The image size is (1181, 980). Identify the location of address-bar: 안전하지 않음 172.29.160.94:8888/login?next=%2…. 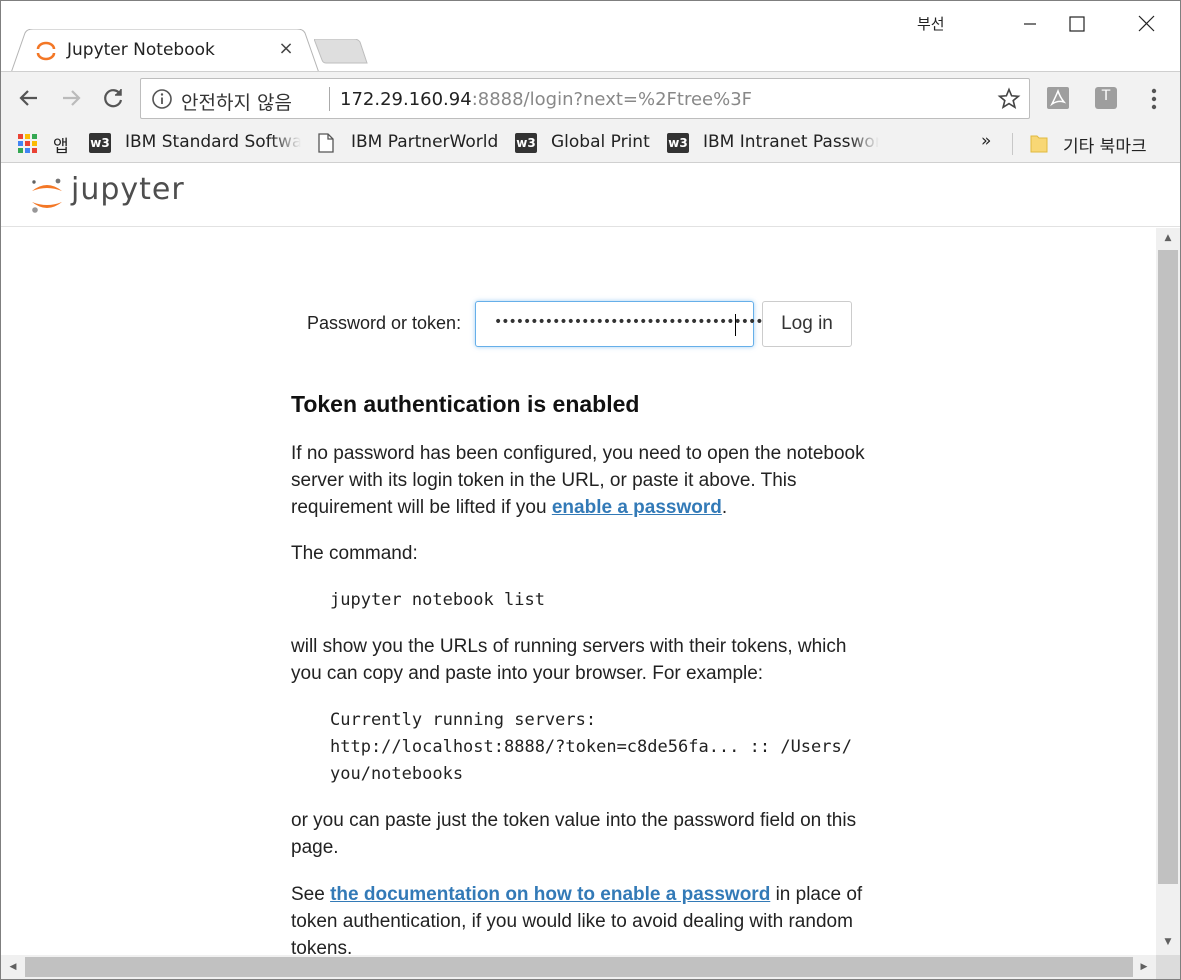
(585, 98).